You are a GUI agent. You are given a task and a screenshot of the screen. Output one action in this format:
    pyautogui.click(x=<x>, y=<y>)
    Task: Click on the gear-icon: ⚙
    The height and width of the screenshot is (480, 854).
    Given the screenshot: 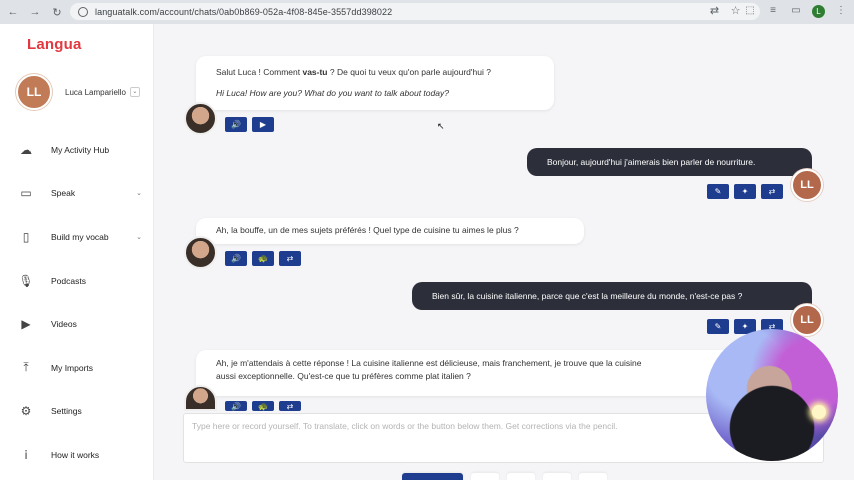 What is the action you would take?
    pyautogui.click(x=26, y=411)
    